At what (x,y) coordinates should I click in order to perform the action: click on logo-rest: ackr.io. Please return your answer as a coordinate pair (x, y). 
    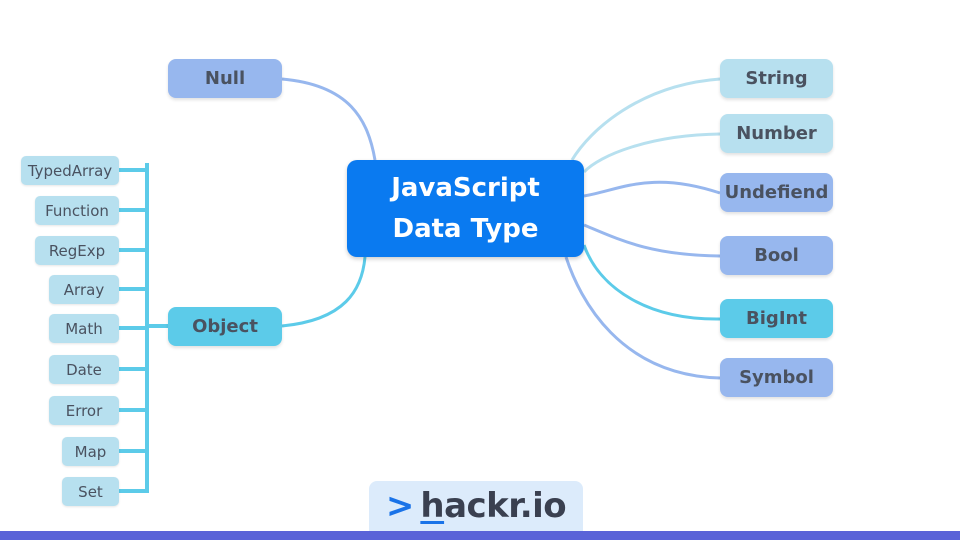
    Looking at the image, I should click on (505, 506).